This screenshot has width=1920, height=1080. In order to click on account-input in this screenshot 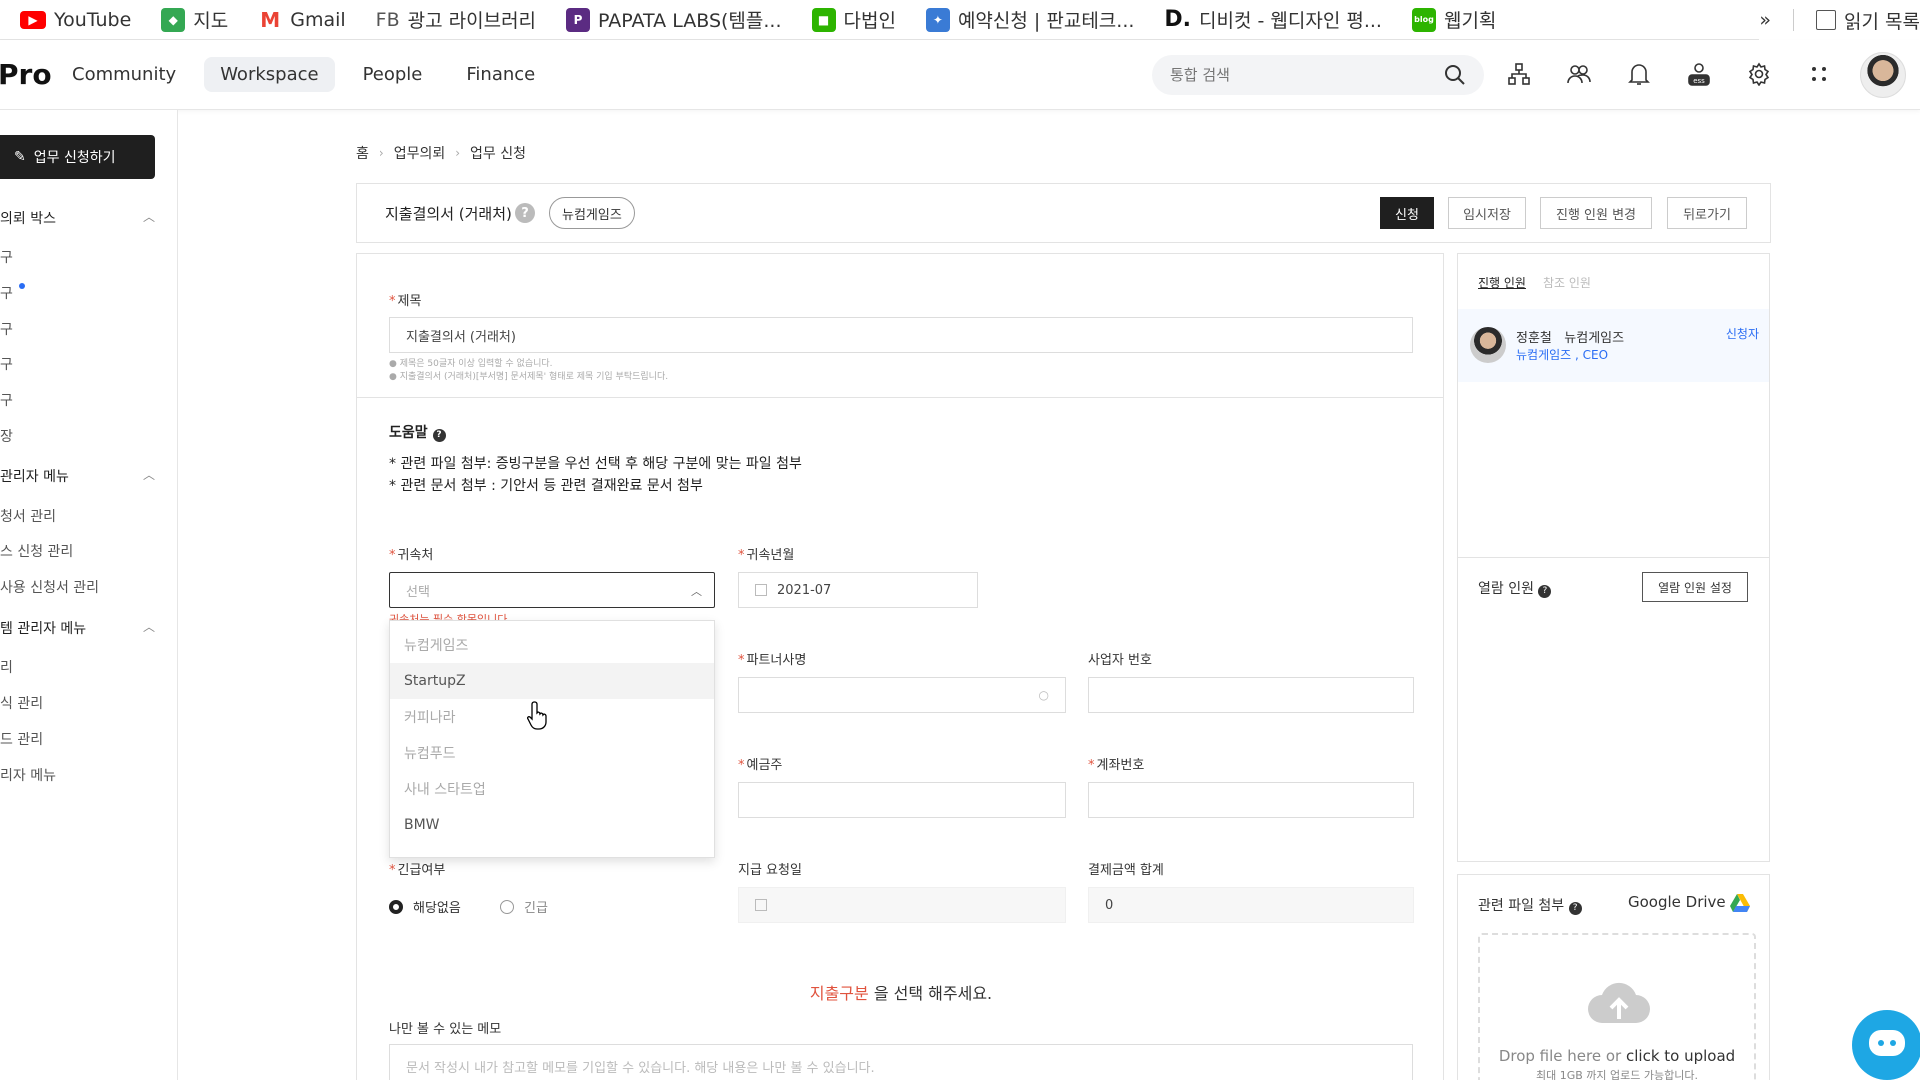, I will do `click(1251, 800)`.